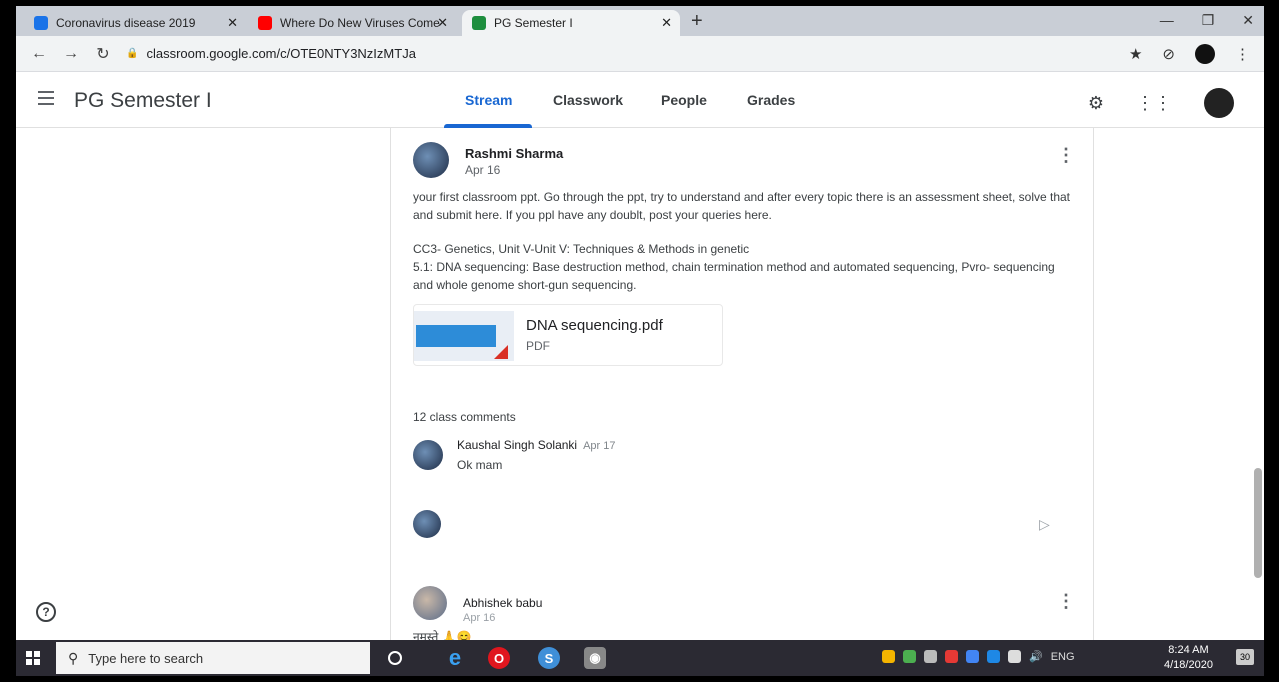 The image size is (1279, 682). What do you see at coordinates (1189, 54) in the screenshot?
I see `toolbar-actions: ★ ⊘ ⋮` at bounding box center [1189, 54].